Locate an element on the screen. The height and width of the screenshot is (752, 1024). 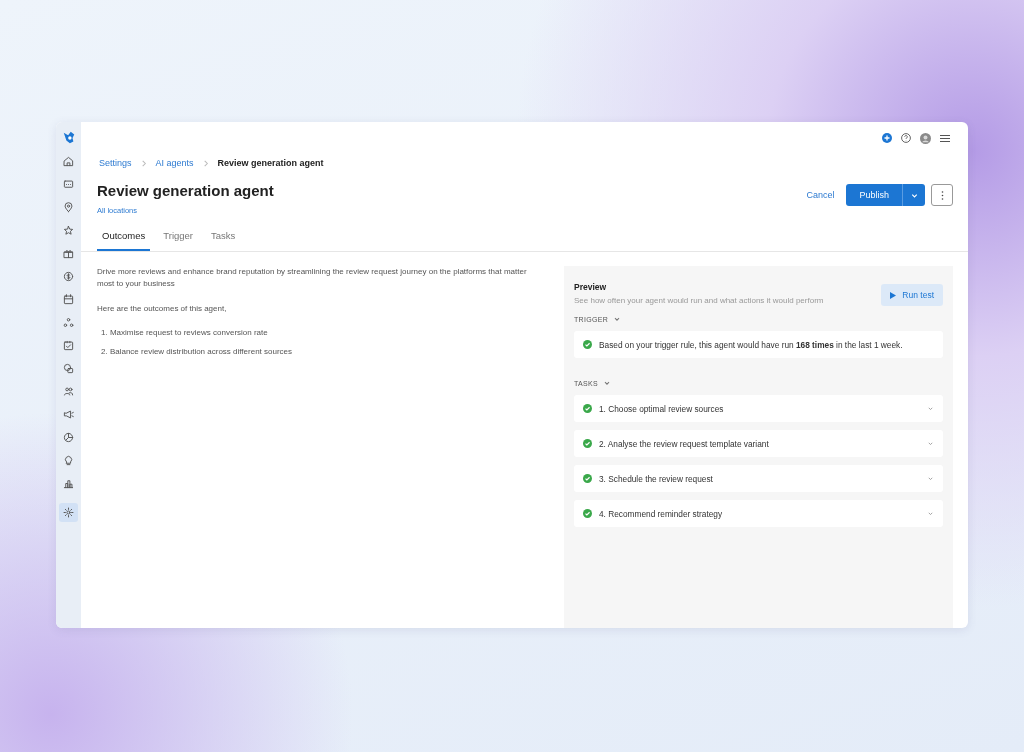
breadcrumb-link: AI agents is located at coordinates (174, 163).